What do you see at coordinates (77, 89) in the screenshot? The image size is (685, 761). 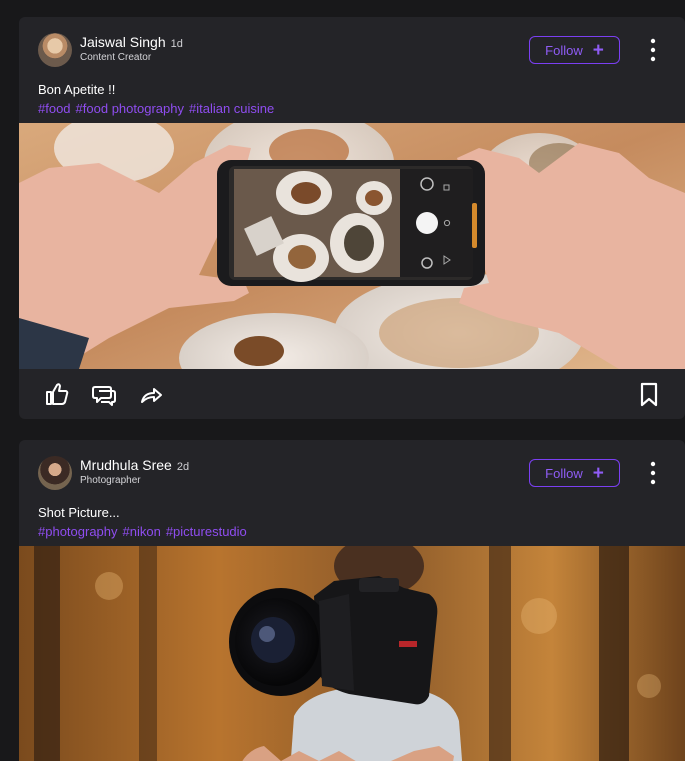 I see `post-caption: Bon Apetite !!` at bounding box center [77, 89].